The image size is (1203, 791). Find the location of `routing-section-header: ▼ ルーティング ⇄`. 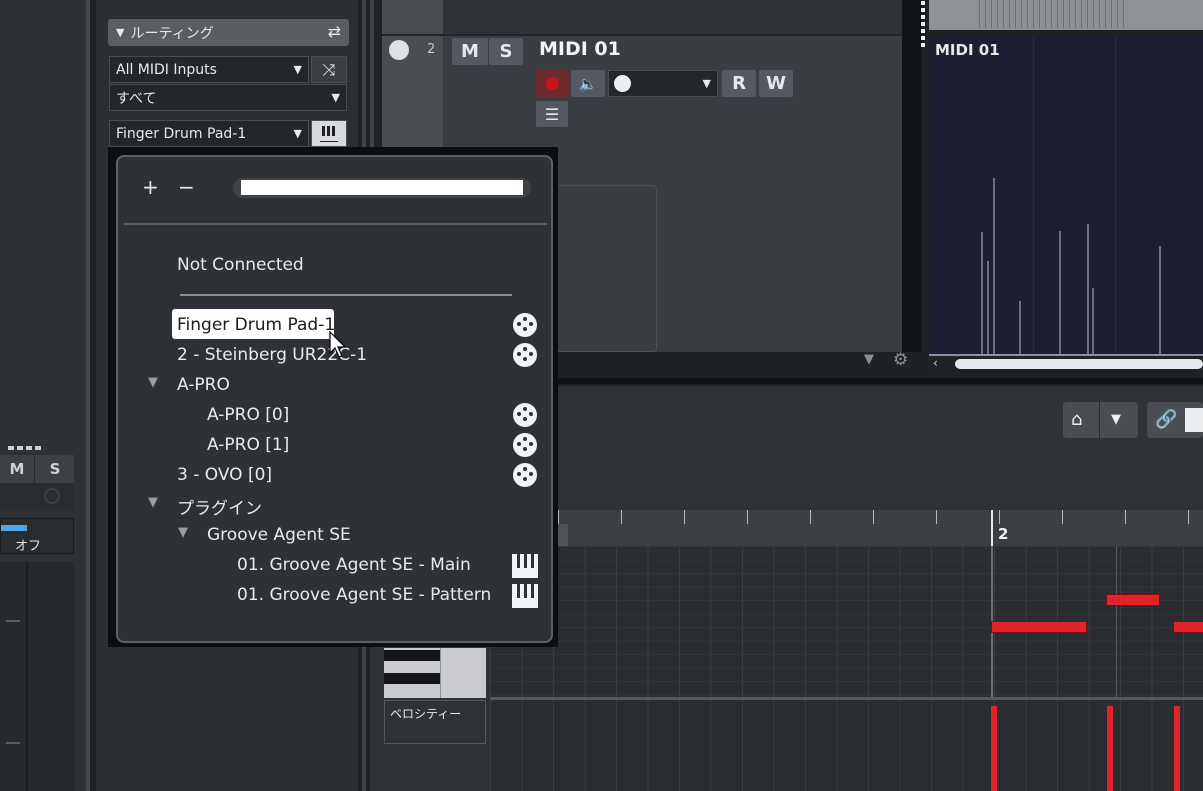

routing-section-header: ▼ ルーティング ⇄ is located at coordinates (228, 32).